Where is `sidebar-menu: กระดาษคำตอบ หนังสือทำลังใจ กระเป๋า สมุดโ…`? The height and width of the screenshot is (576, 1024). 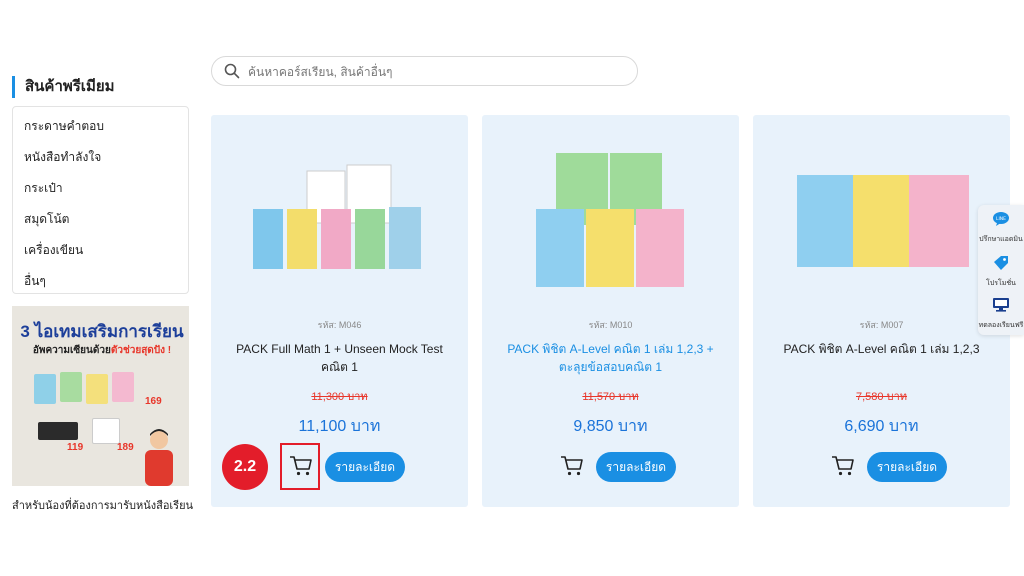 sidebar-menu: กระดาษคำตอบ หนังสือทำลังใจ กระเป๋า สมุดโ… is located at coordinates (100, 200).